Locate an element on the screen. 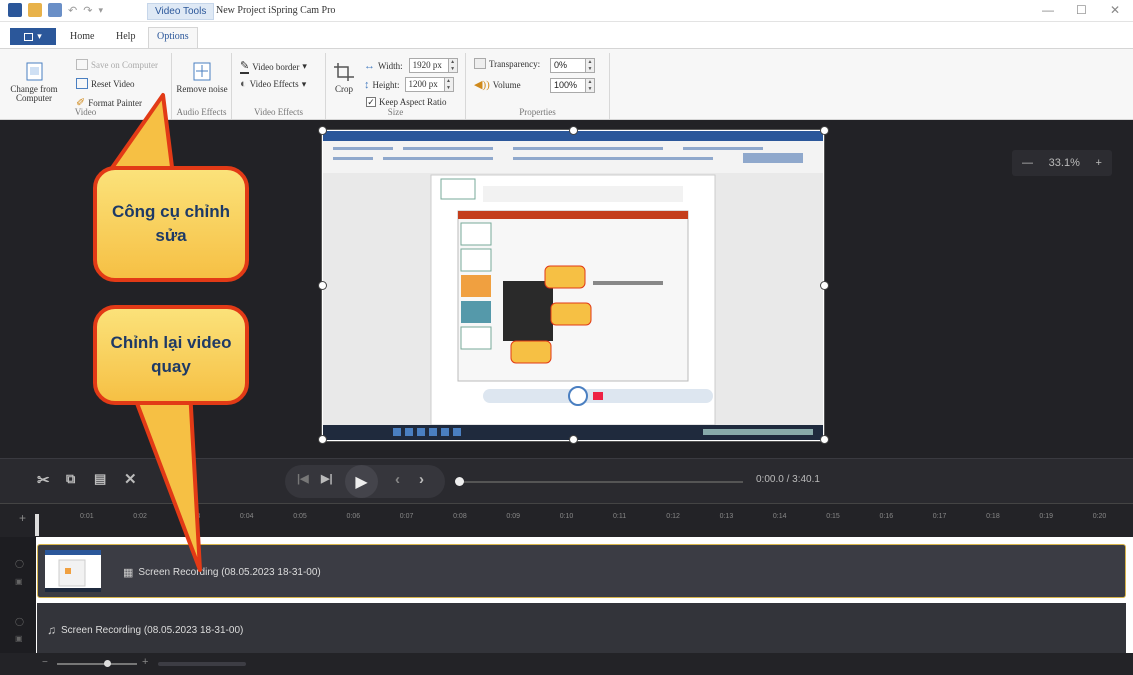 Image resolution: width=1133 pixels, height=675 pixels. ruler-tick-label: 0:08 is located at coordinates (460, 516).